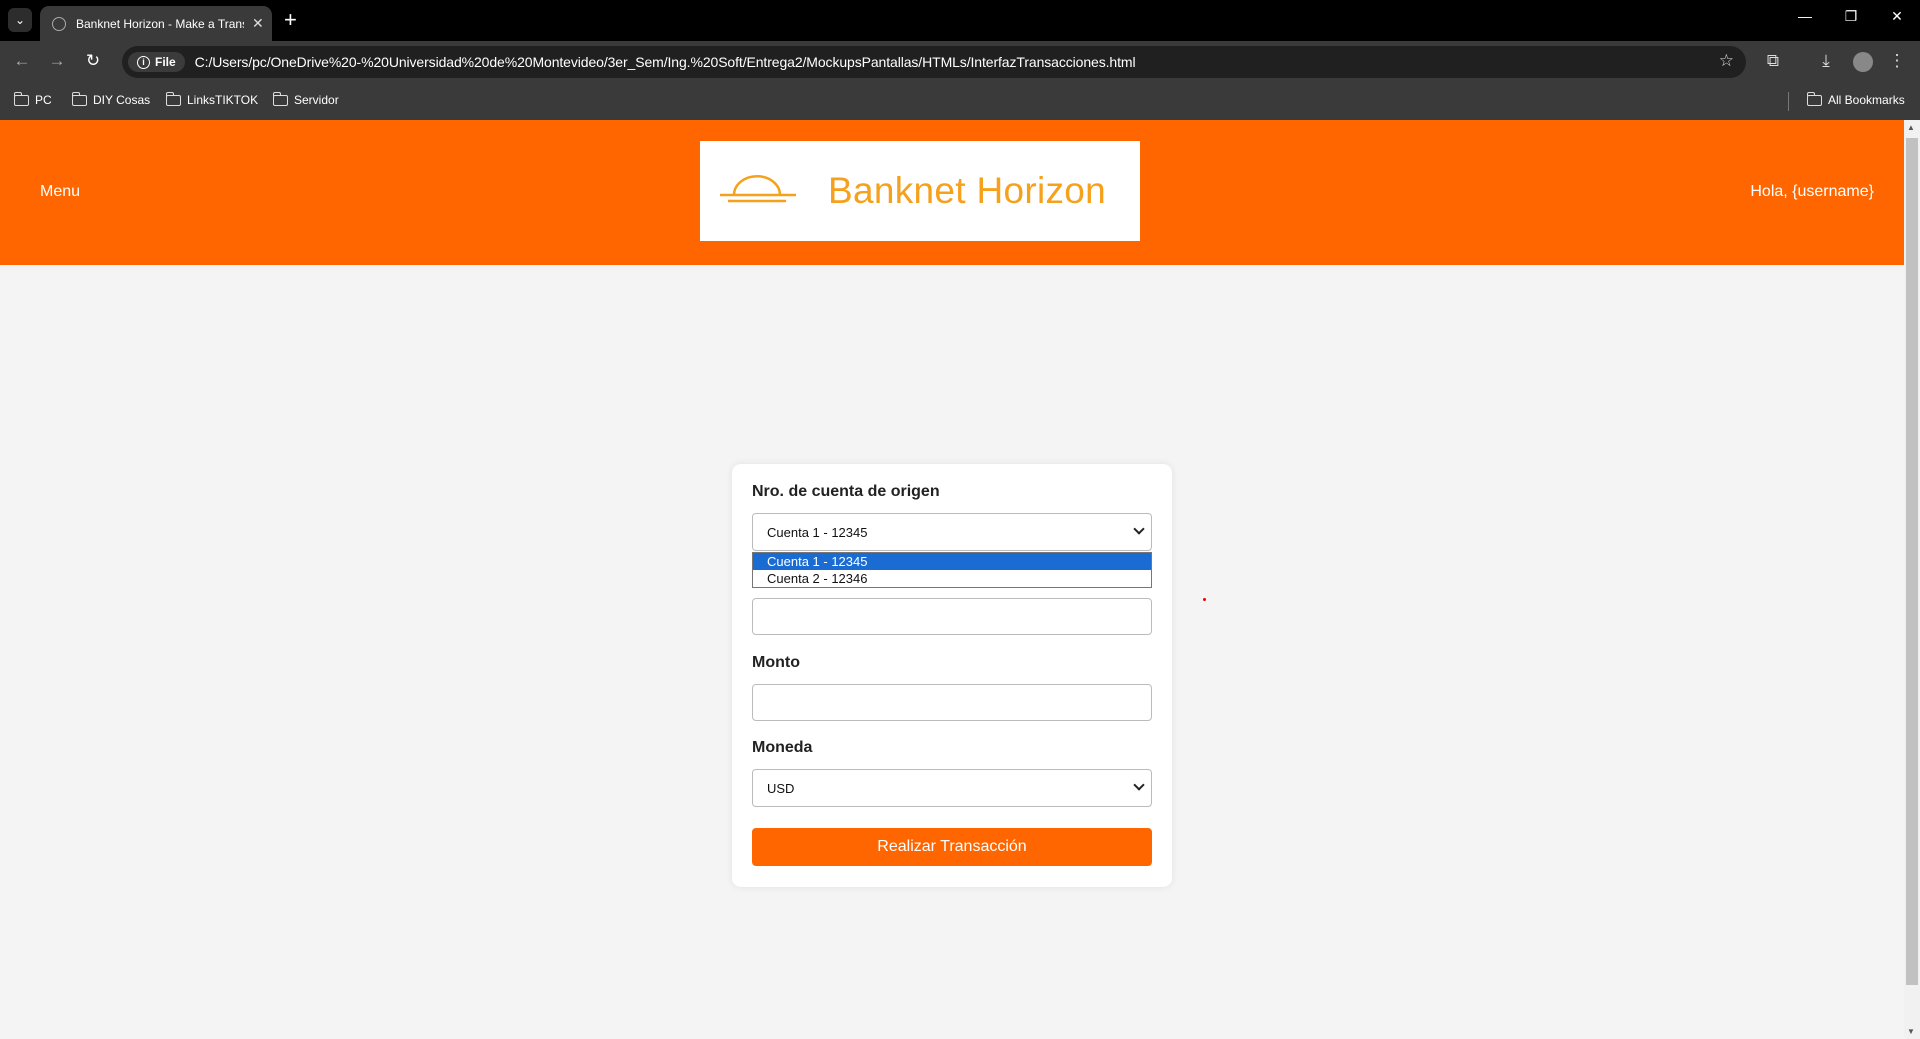  Describe the element at coordinates (160, 23) in the screenshot. I see `tab-title: Banknet Horizon - Make a Transaction` at that location.